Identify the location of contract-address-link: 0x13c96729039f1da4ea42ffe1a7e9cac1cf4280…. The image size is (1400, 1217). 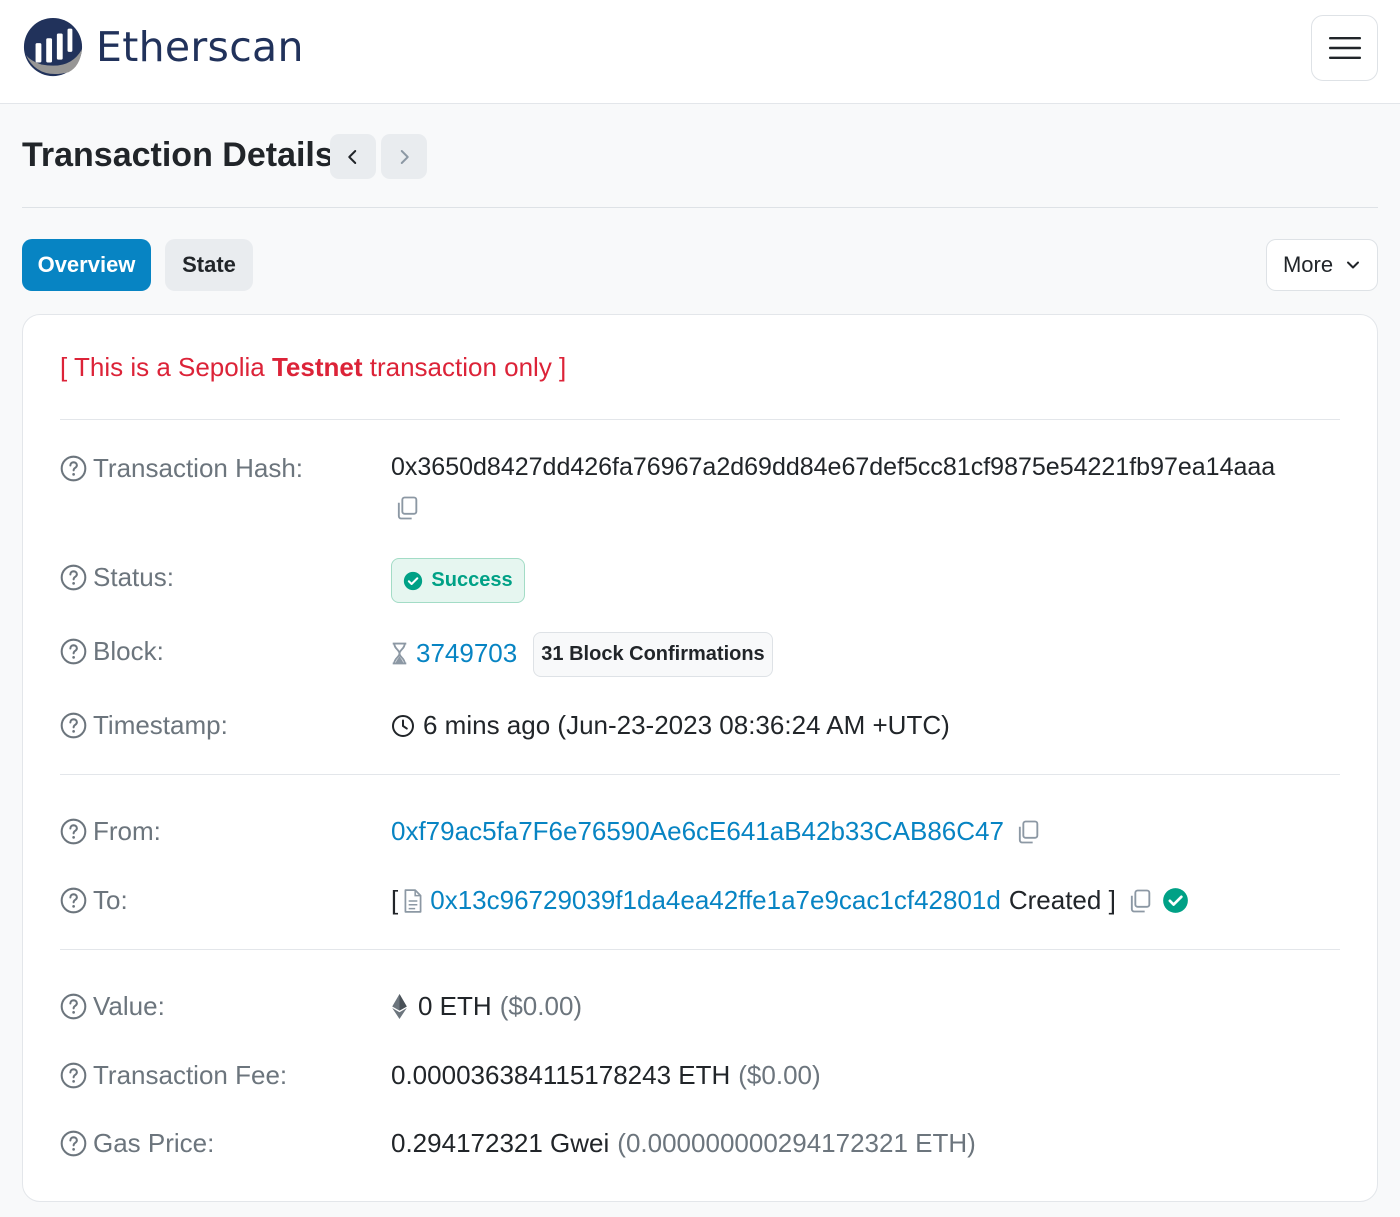
(715, 900).